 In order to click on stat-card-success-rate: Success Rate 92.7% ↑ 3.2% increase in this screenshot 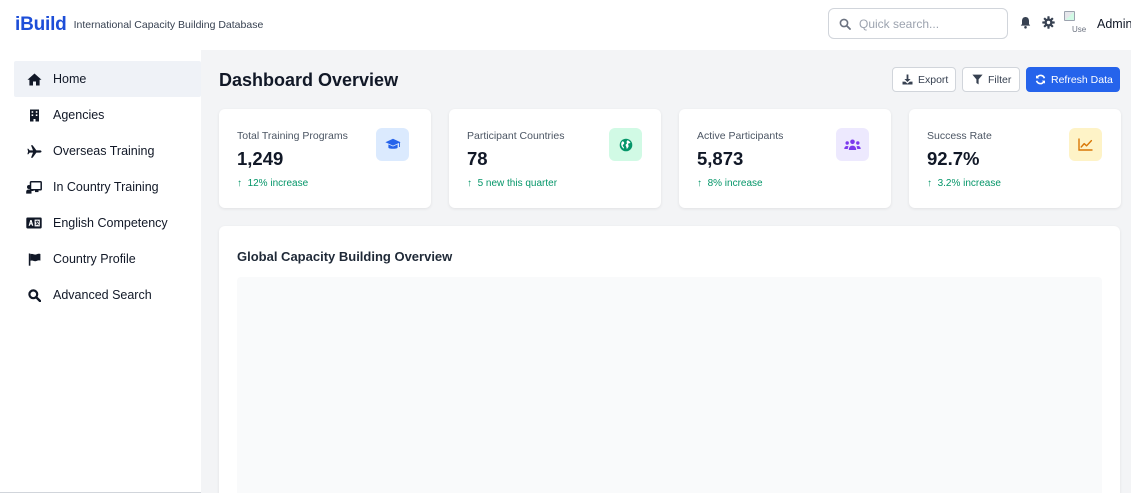, I will do `click(1015, 158)`.